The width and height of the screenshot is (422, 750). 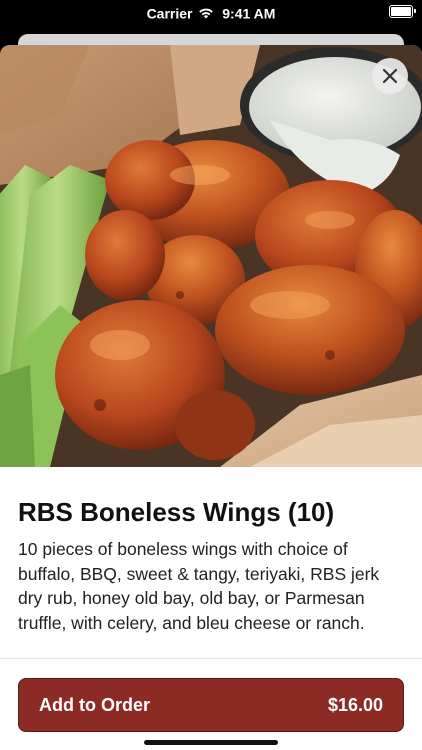 I want to click on battery-fill, so click(x=401, y=11).